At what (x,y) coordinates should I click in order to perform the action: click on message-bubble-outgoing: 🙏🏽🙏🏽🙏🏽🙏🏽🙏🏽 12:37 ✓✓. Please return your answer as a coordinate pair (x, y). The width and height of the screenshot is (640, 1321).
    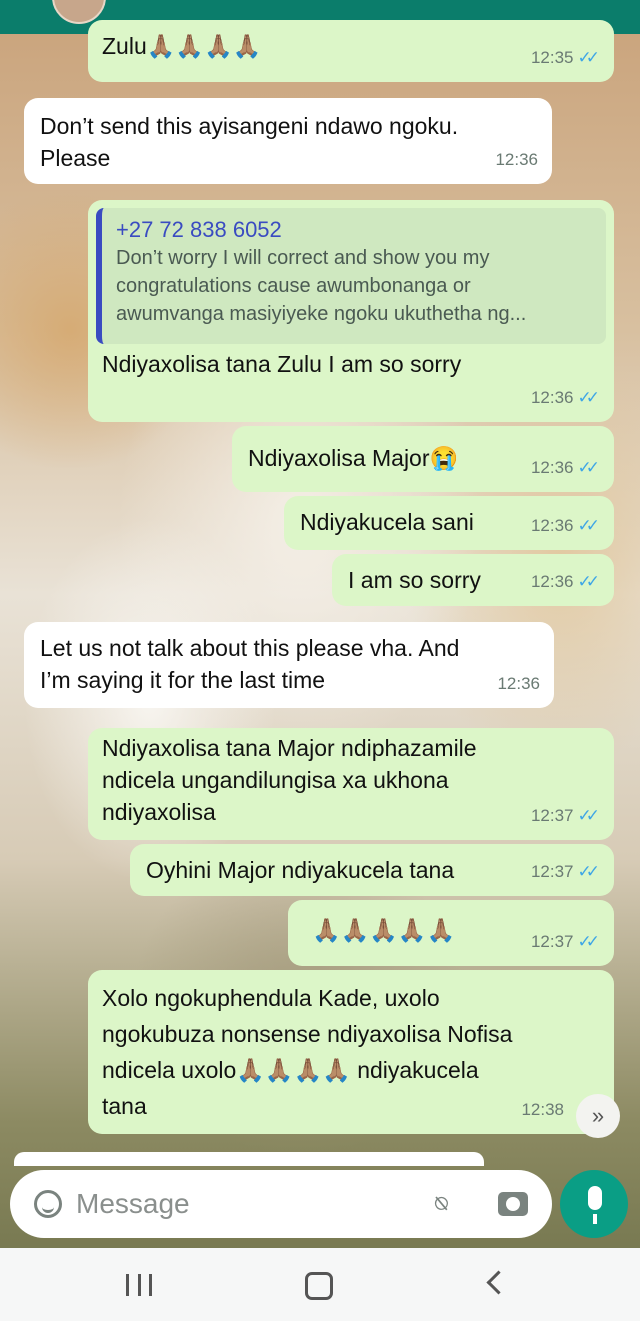
    Looking at the image, I should click on (451, 933).